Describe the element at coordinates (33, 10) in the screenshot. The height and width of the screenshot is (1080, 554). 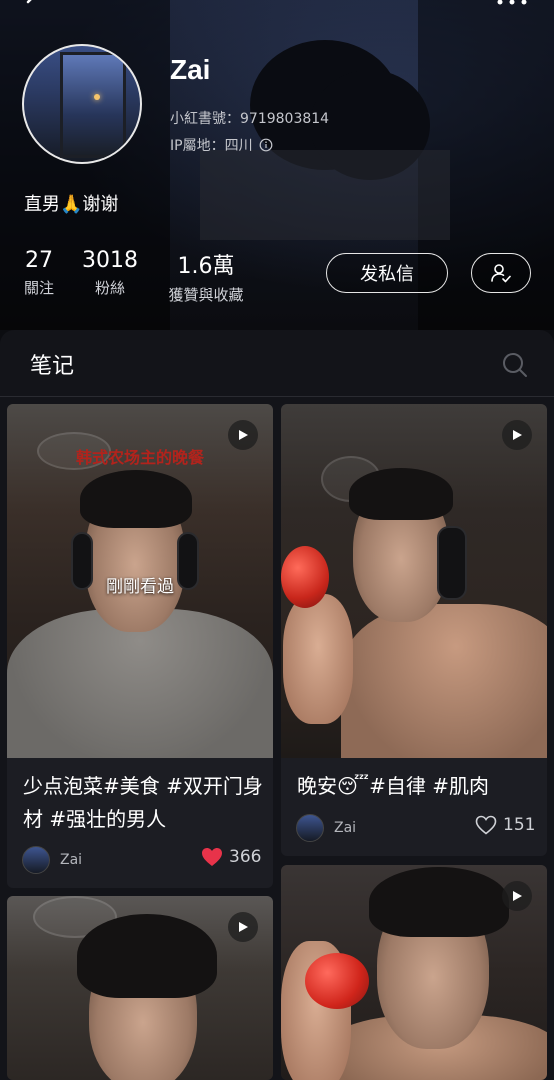
I see `back-arrow-icon` at that location.